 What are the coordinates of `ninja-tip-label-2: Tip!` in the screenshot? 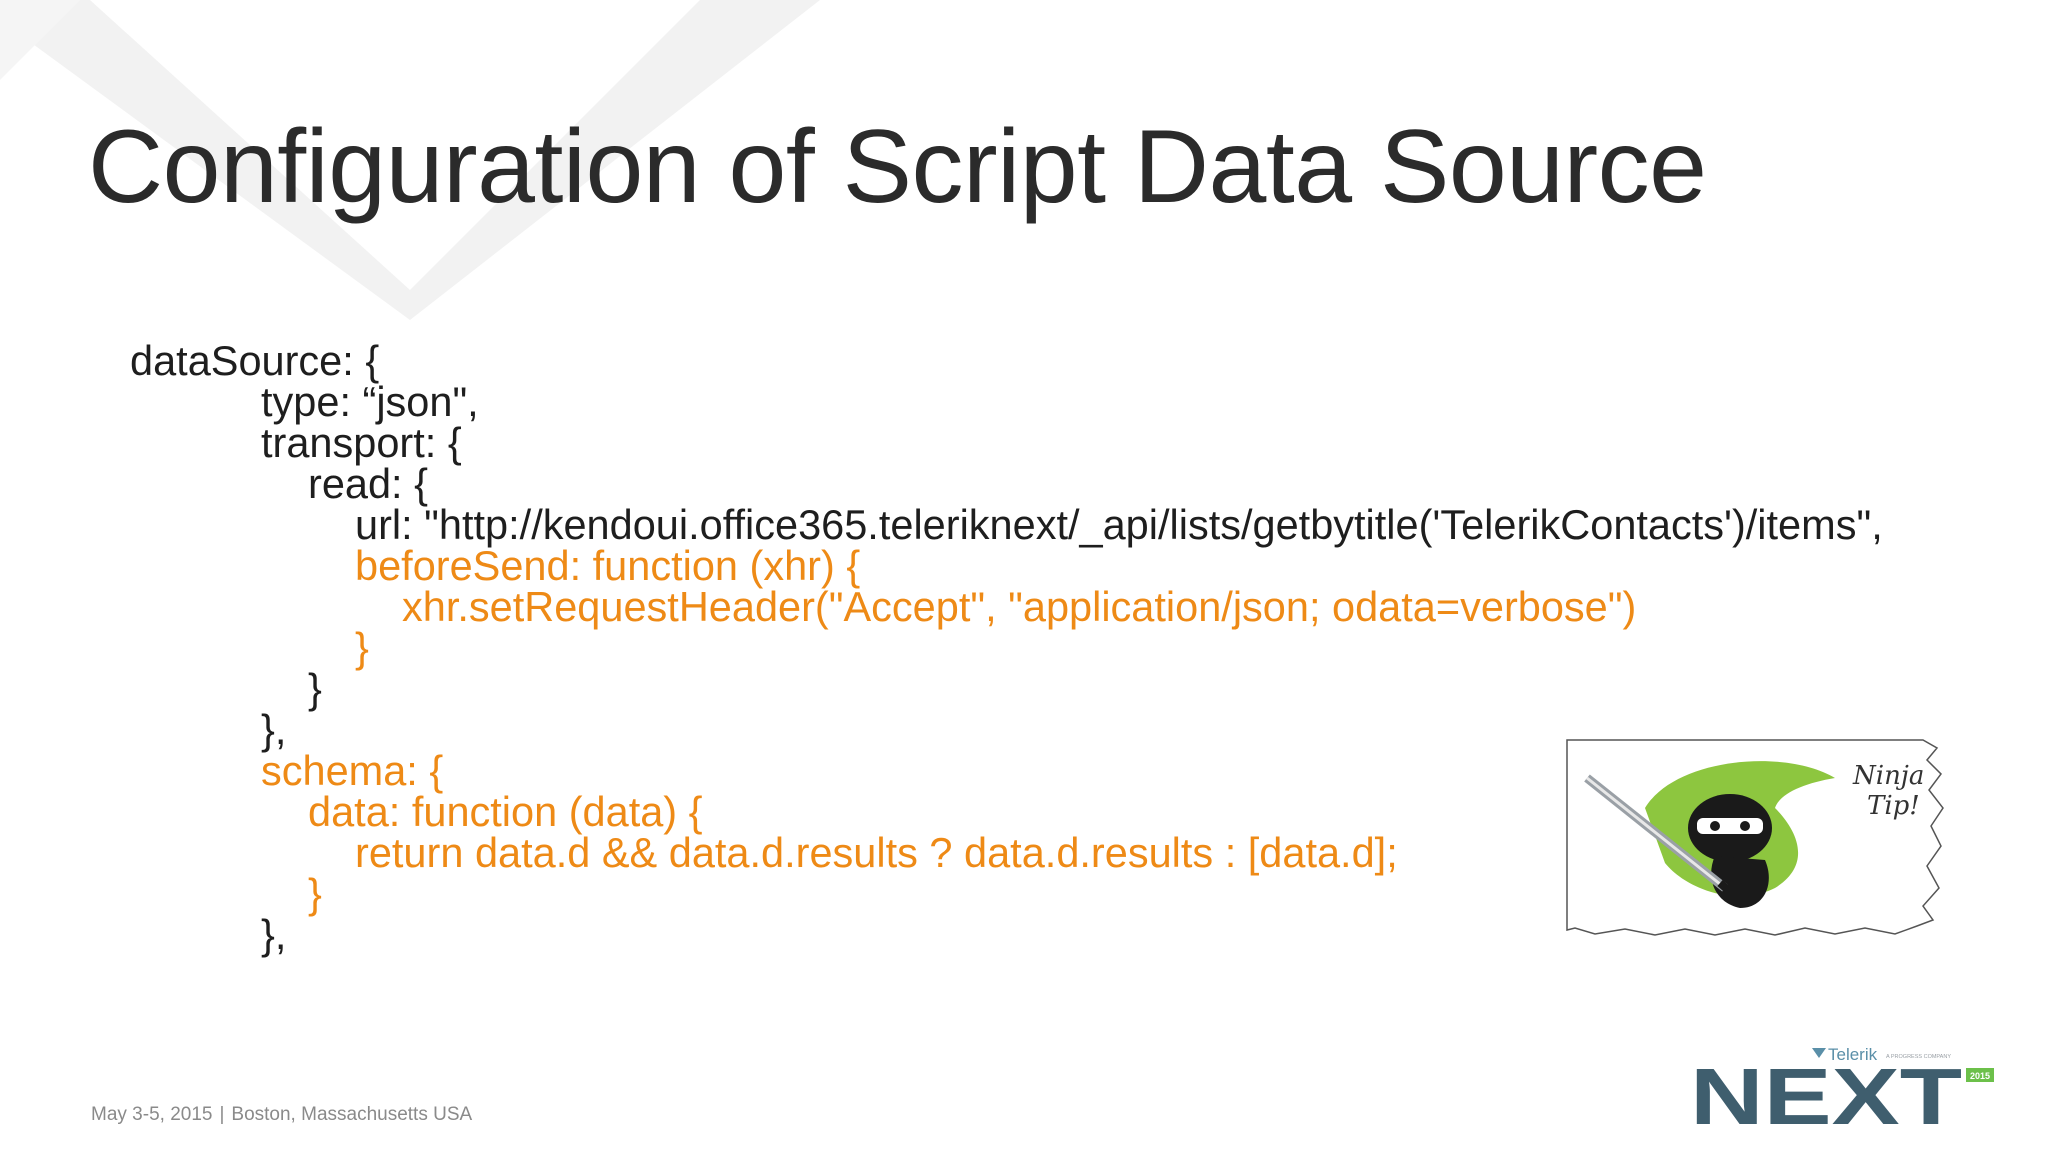 It's located at (1893, 806).